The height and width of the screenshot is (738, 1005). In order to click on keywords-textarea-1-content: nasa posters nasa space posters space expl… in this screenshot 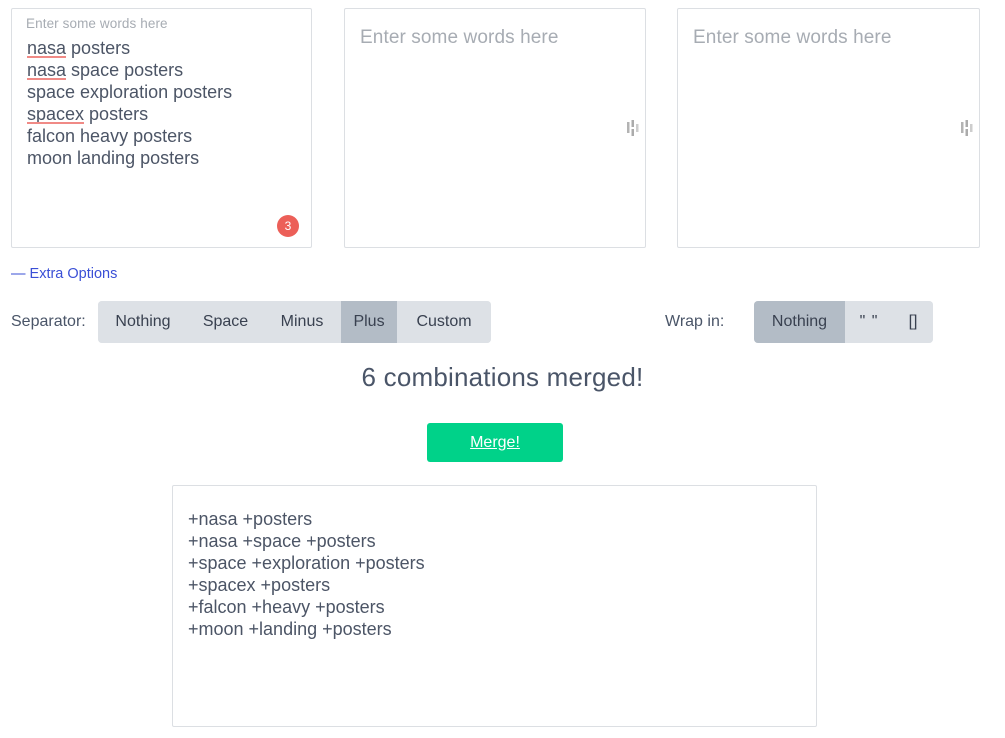, I will do `click(164, 103)`.